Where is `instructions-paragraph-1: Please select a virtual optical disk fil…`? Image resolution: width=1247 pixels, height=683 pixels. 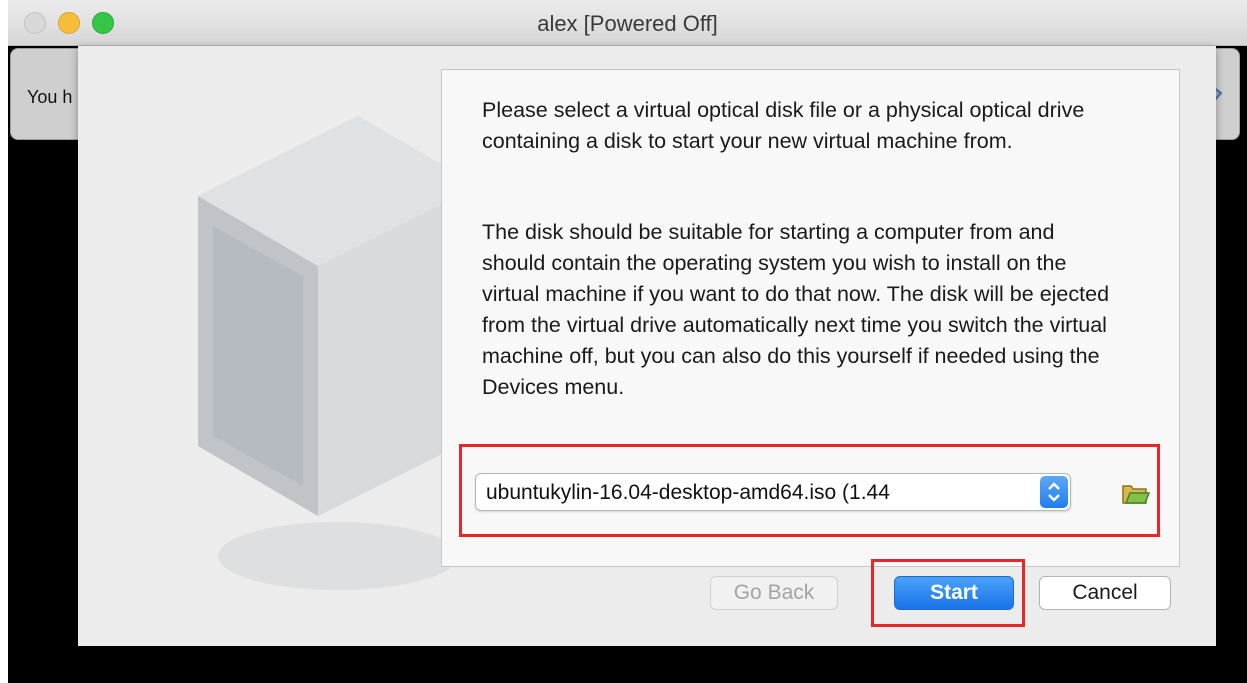
instructions-paragraph-1: Please select a virtual optical disk fil… is located at coordinates (783, 125).